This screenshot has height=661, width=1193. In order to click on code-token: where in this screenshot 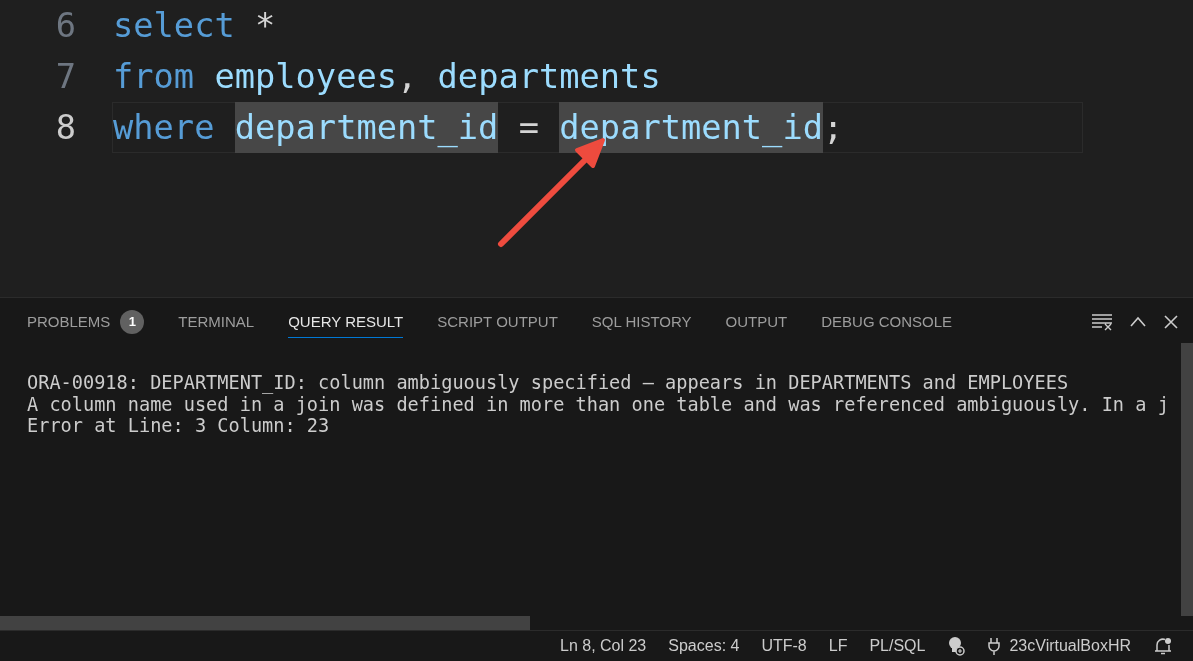, I will do `click(164, 128)`.